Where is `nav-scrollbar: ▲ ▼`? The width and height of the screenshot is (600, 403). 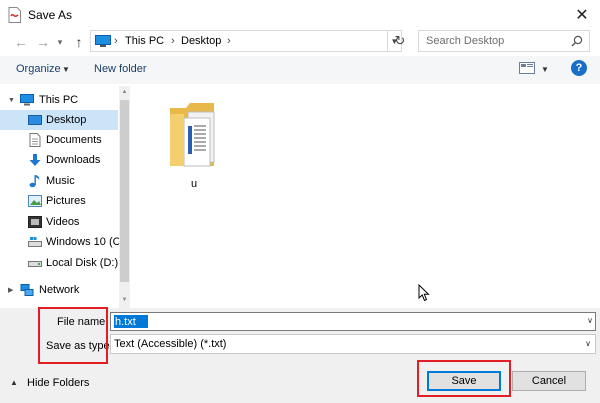 nav-scrollbar: ▲ ▼ is located at coordinates (124, 197).